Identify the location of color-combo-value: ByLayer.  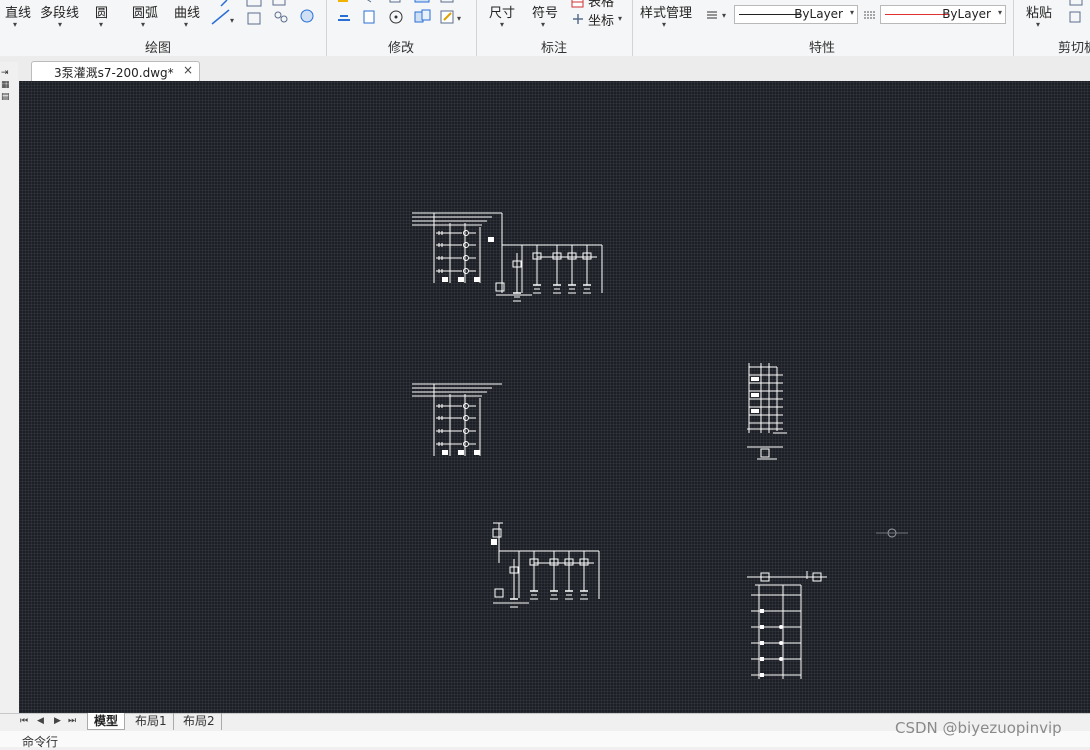
(966, 14).